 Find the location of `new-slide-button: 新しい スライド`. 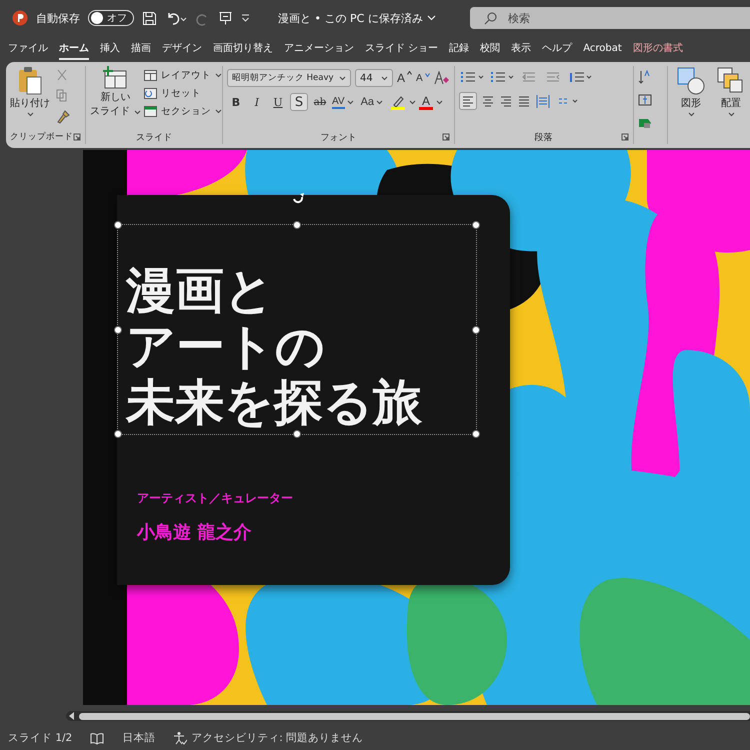

new-slide-button: 新しい スライド is located at coordinates (115, 98).